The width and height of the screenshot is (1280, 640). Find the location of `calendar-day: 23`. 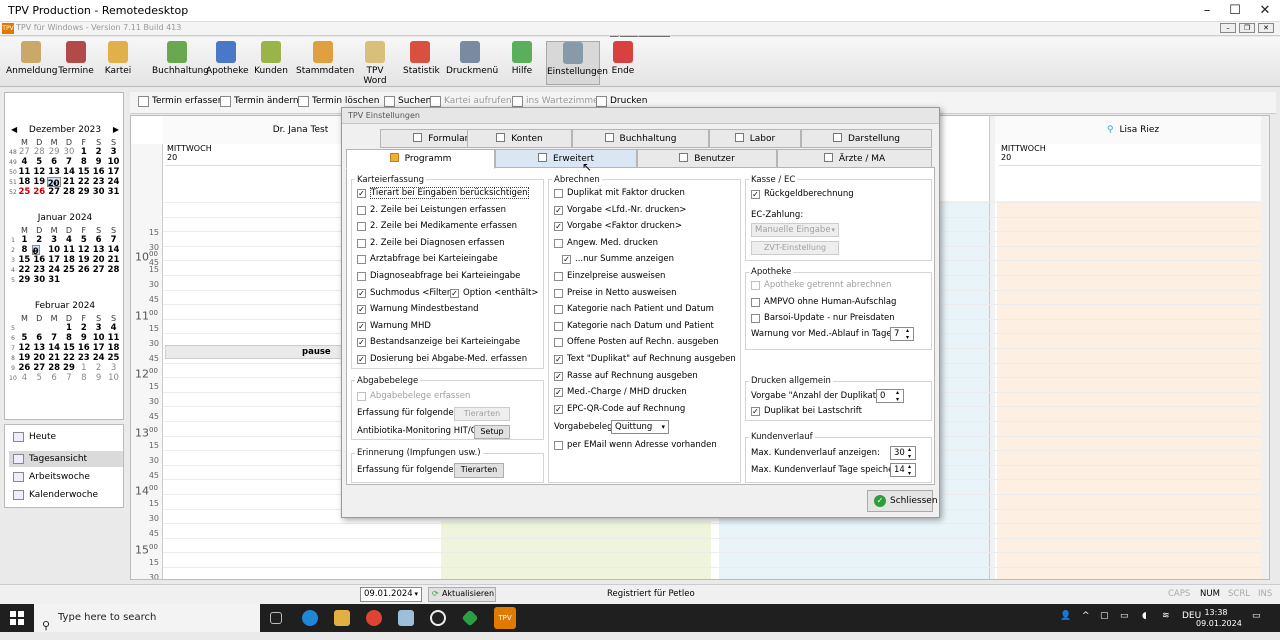

calendar-day: 23 is located at coordinates (83, 358).